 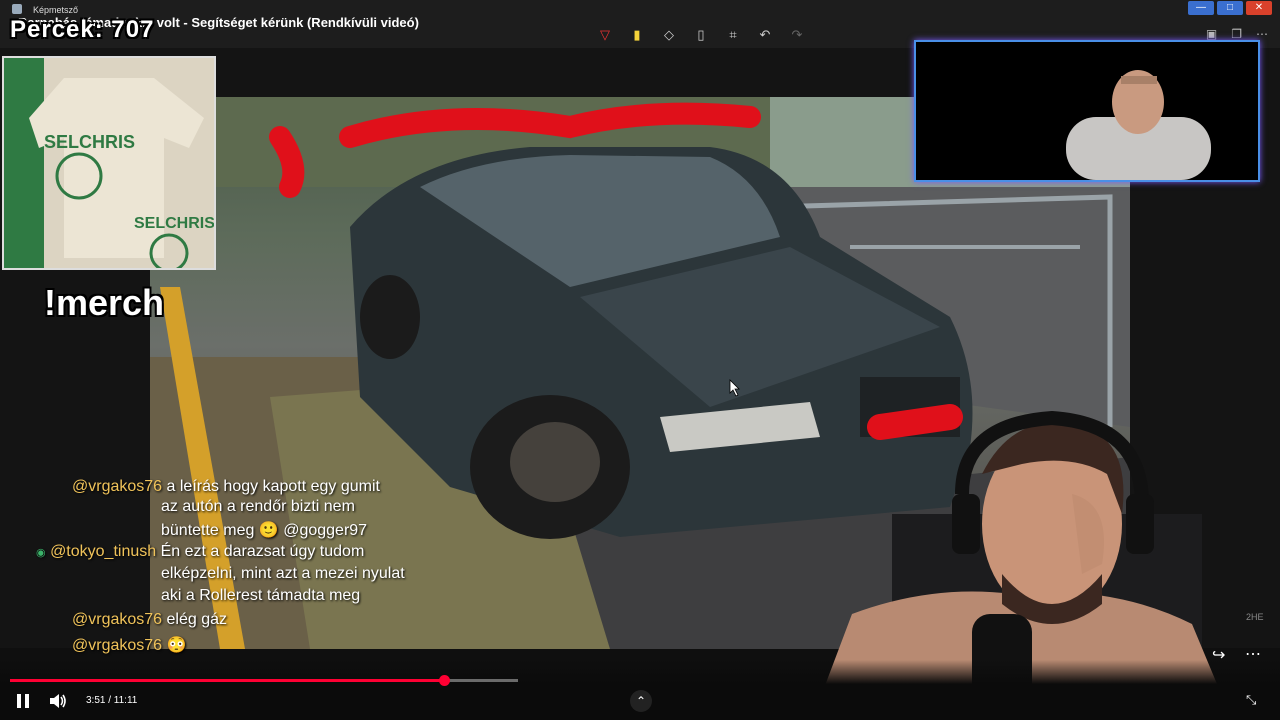 I want to click on chat-message: aki a Rollerest támadta meg, so click(x=261, y=595).